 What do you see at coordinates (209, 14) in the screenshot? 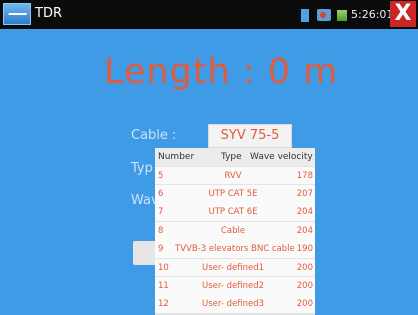
I see `status-bar: TDR 5:26:01 PM X` at bounding box center [209, 14].